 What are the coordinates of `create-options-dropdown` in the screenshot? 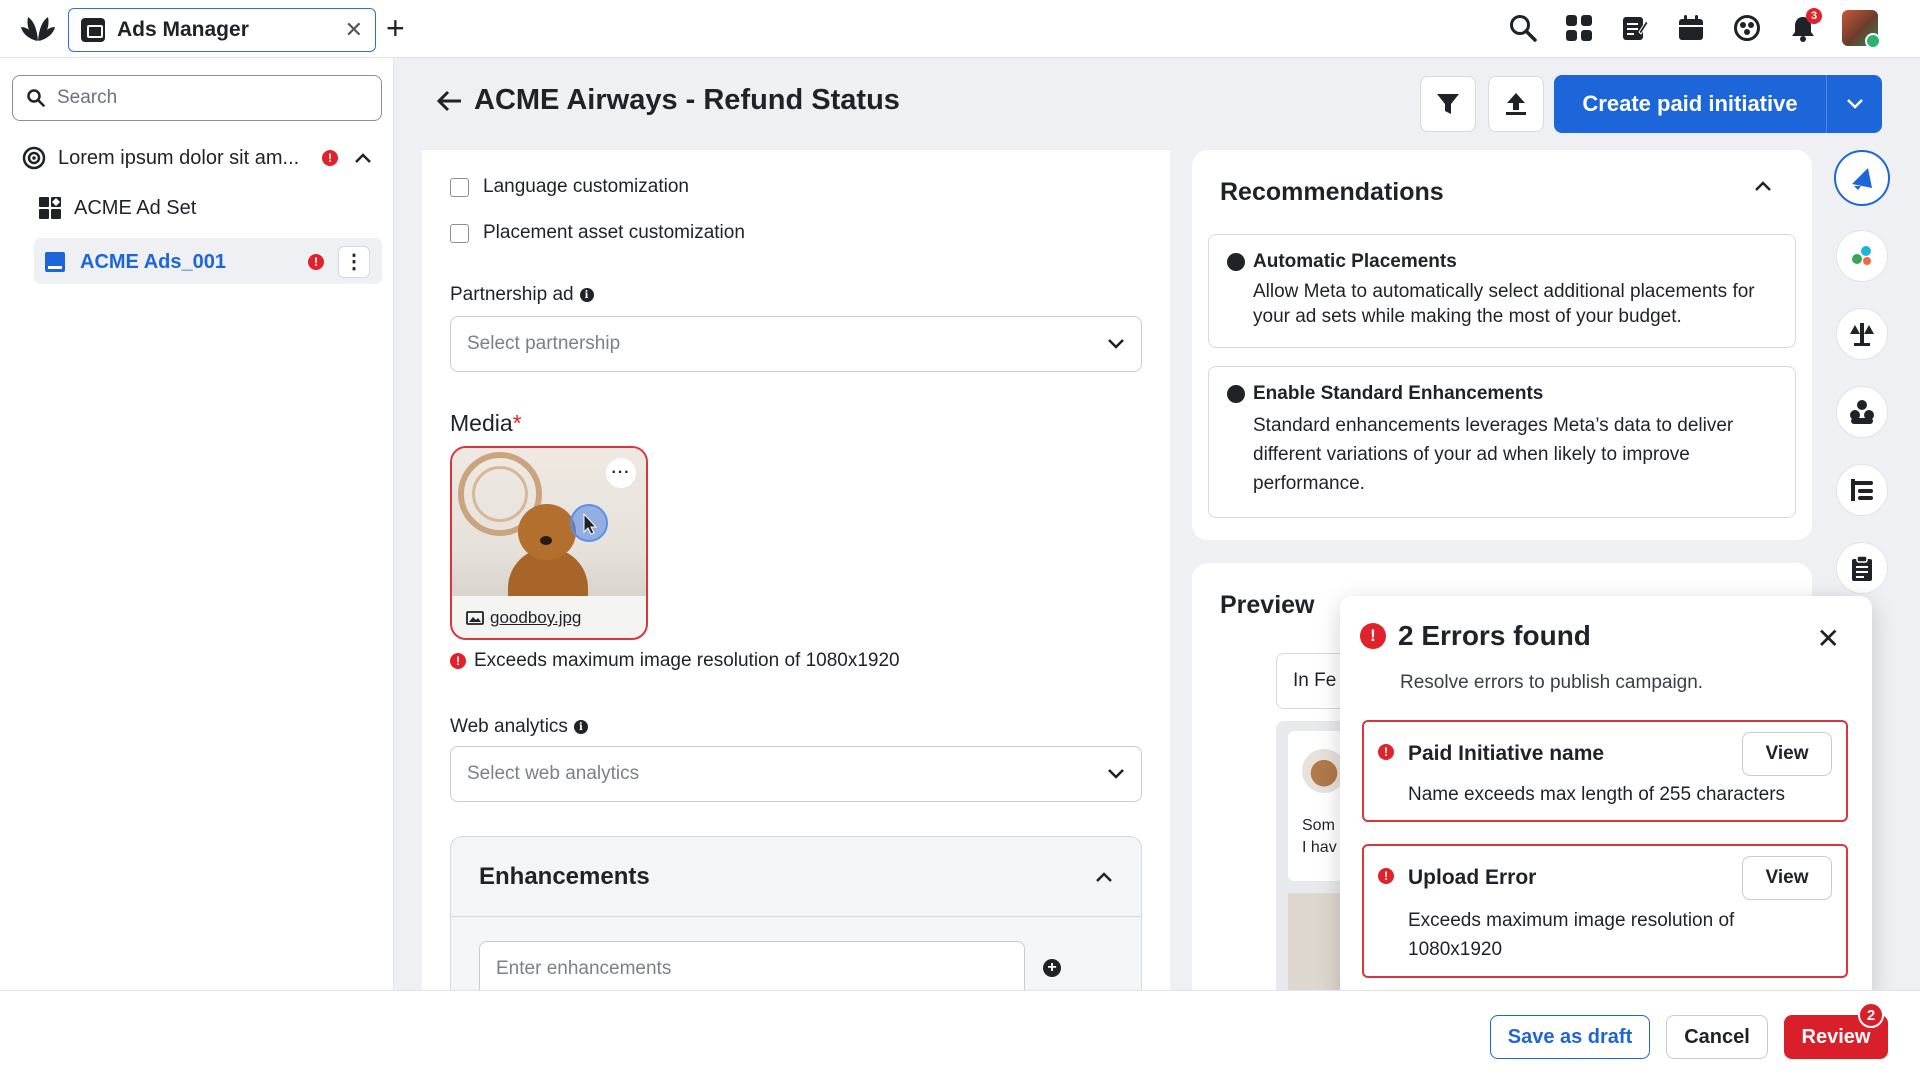 It's located at (1854, 104).